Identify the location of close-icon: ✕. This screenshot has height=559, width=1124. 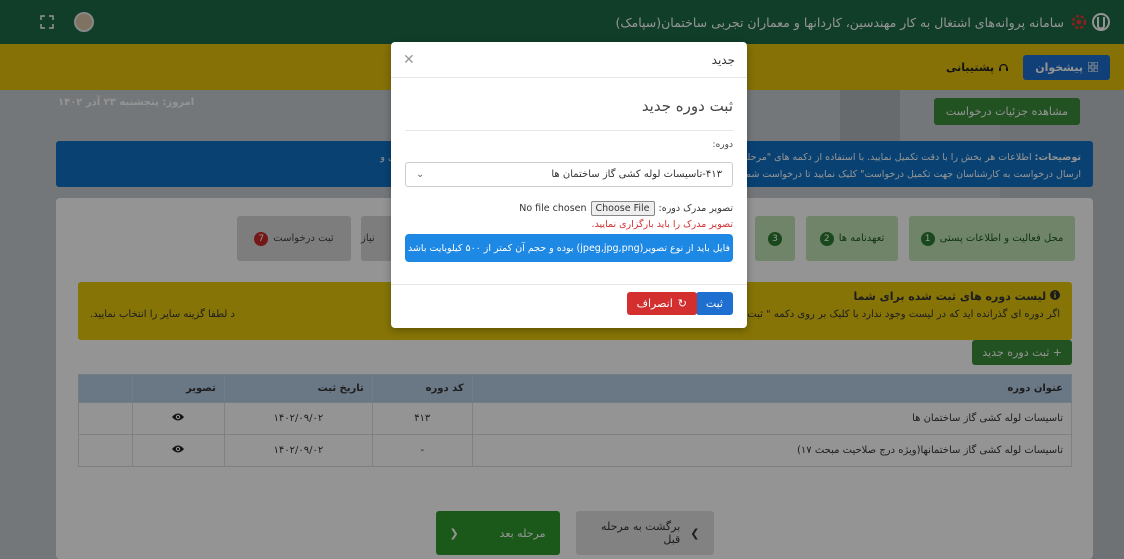
(409, 60).